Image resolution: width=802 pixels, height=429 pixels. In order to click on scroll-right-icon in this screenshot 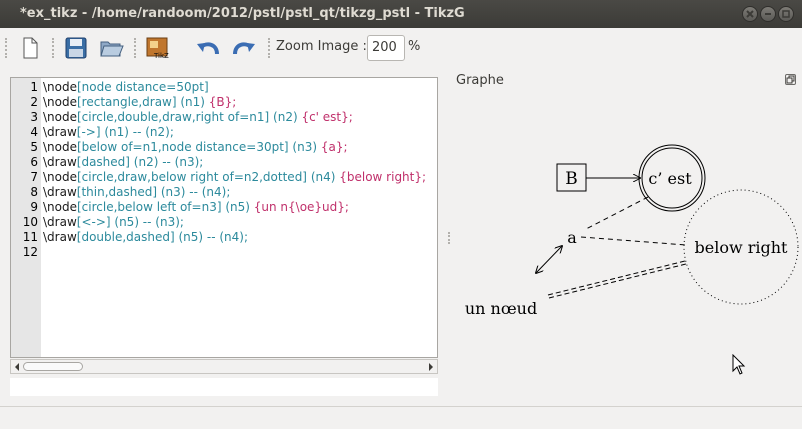, I will do `click(431, 367)`.